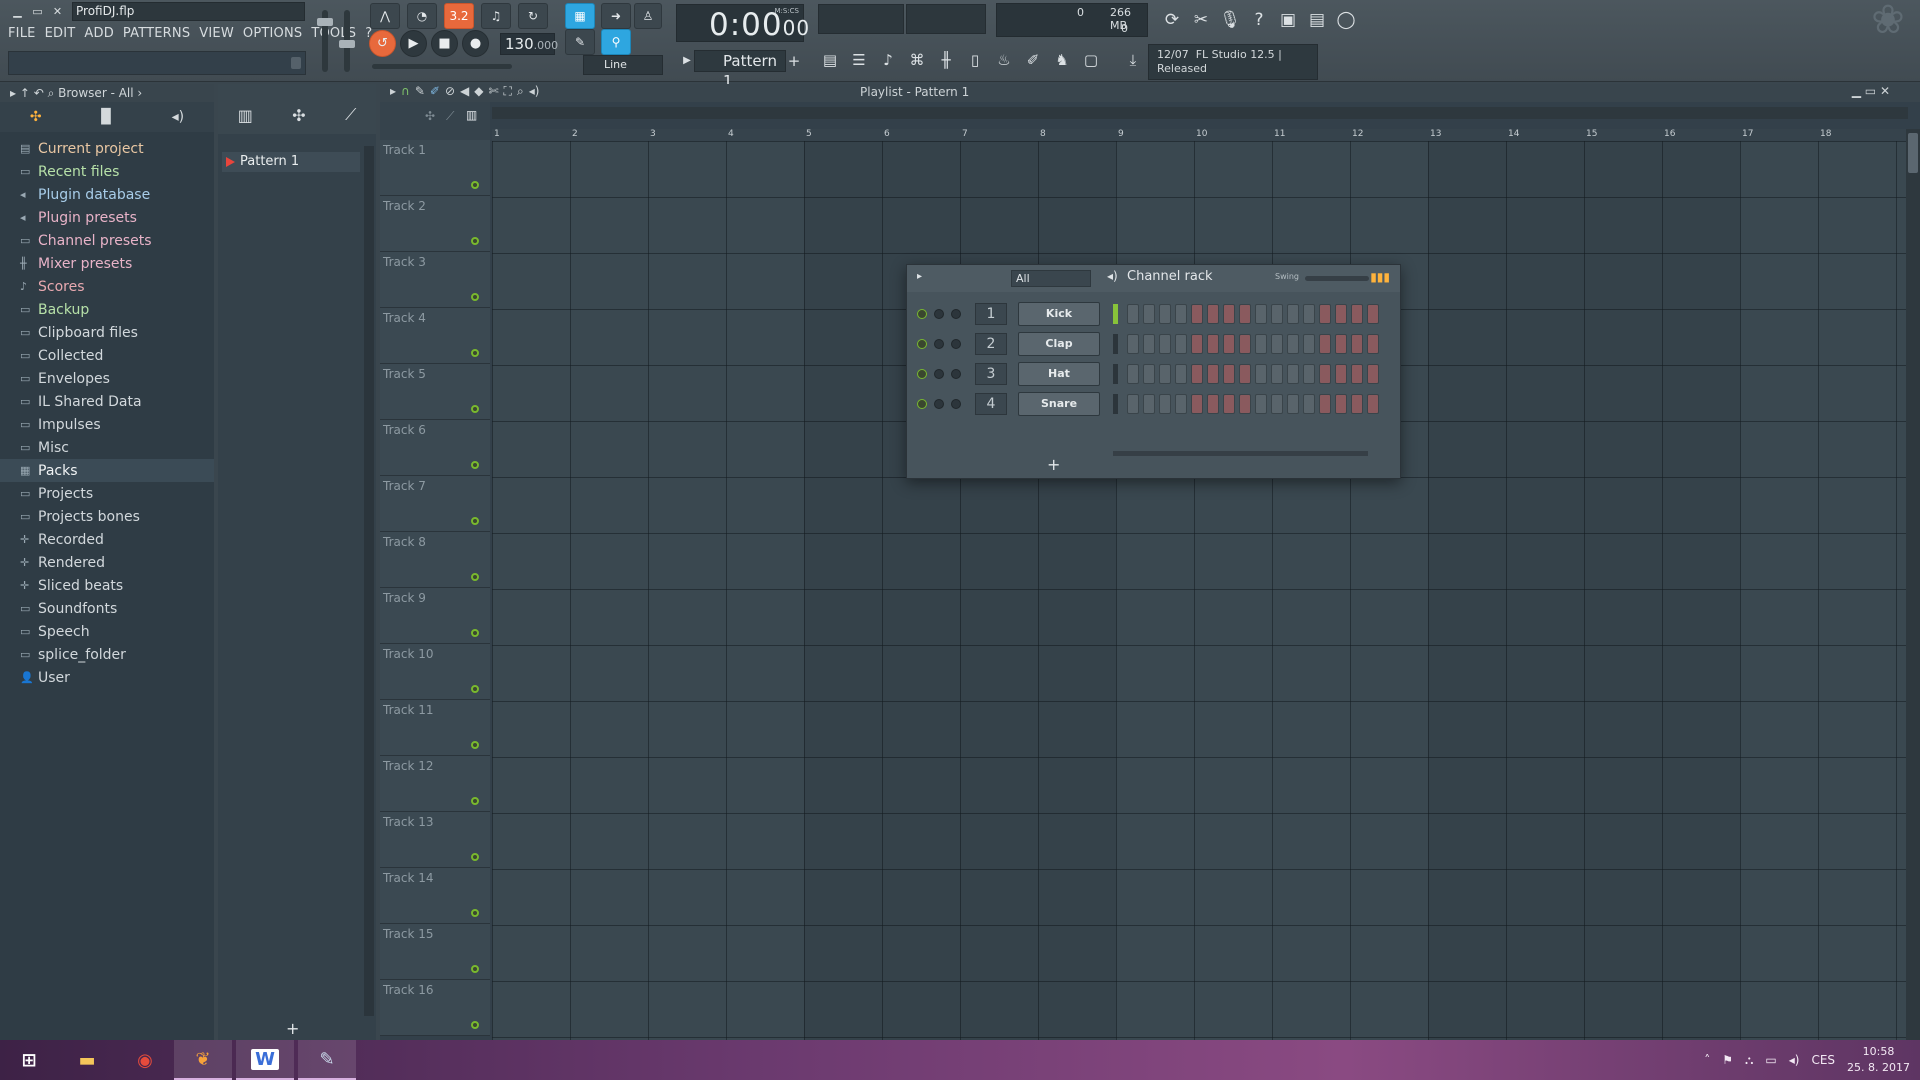 The image size is (1920, 1080). What do you see at coordinates (991, 404) in the screenshot?
I see `channel-mixer-track: 4` at bounding box center [991, 404].